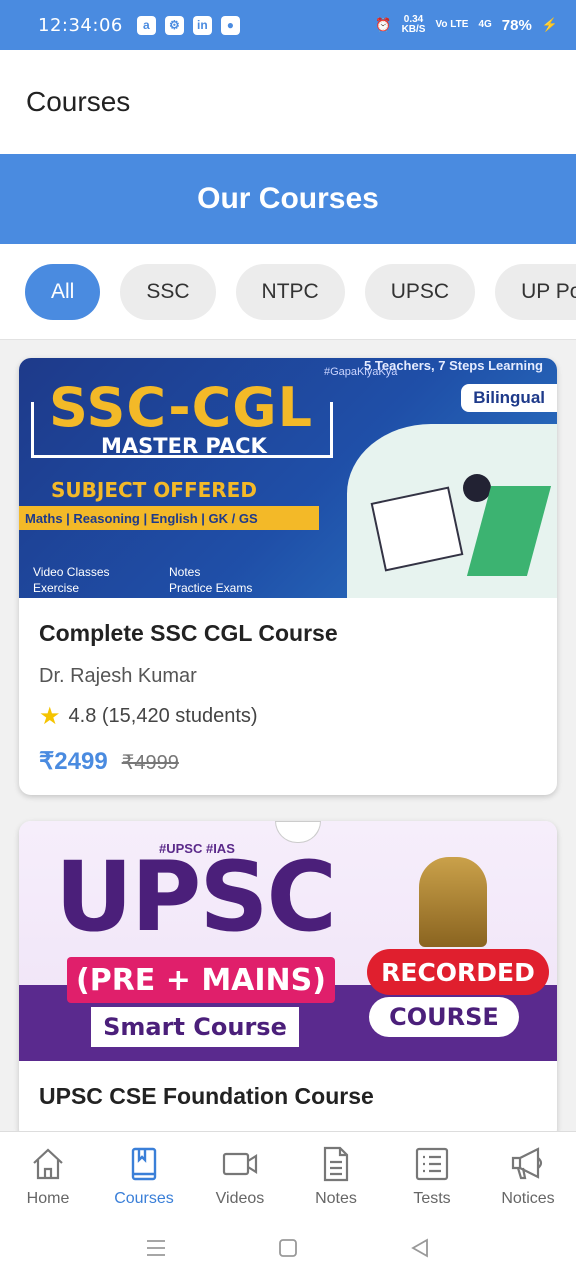 This screenshot has height=1280, width=576. Describe the element at coordinates (163, 716) in the screenshot. I see `rating-text: 4.8 (15,420 students)` at that location.